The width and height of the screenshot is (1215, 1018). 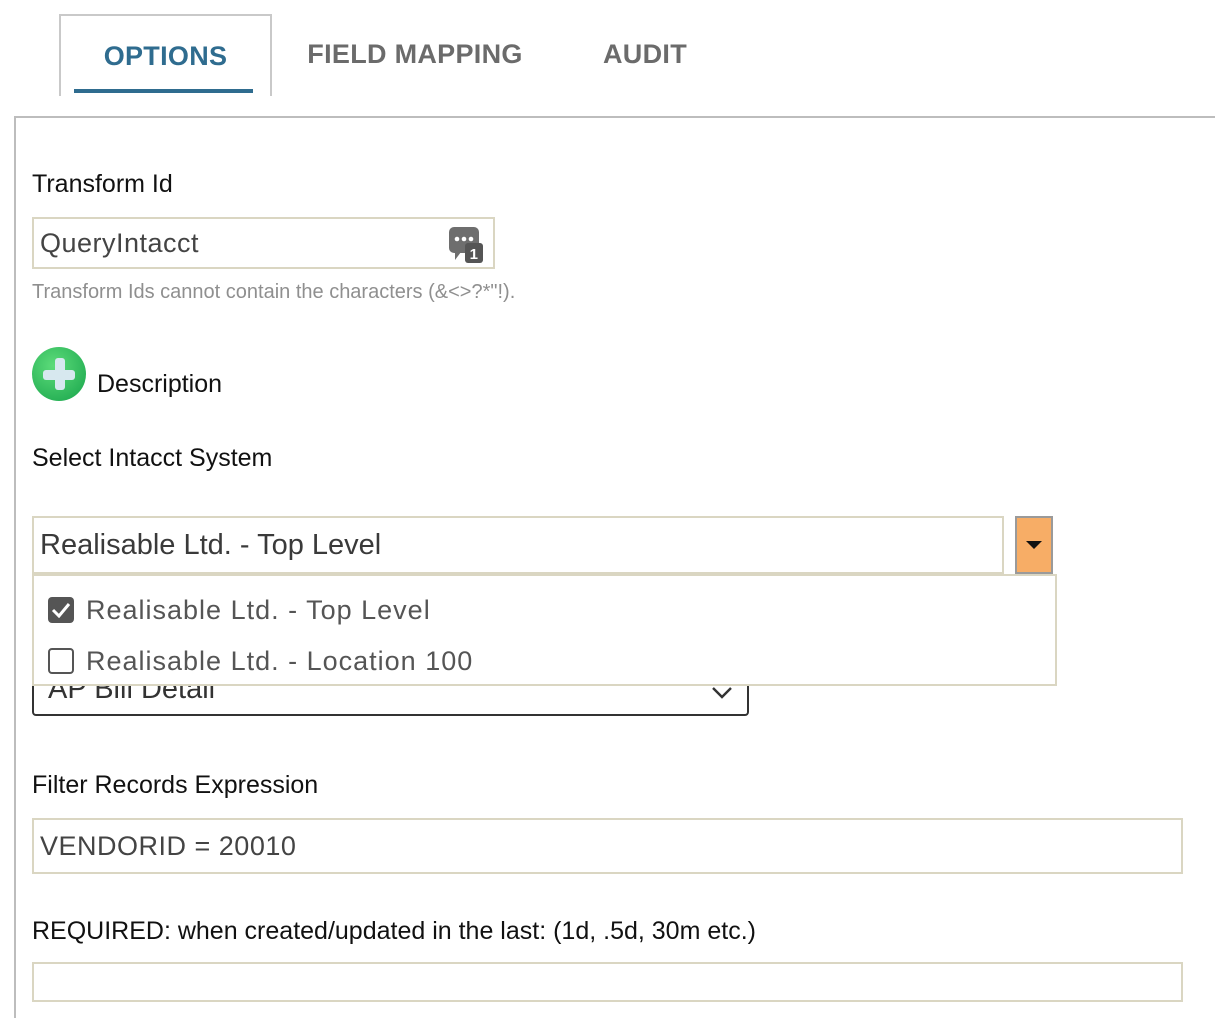 What do you see at coordinates (160, 384) in the screenshot?
I see `description-label: Description` at bounding box center [160, 384].